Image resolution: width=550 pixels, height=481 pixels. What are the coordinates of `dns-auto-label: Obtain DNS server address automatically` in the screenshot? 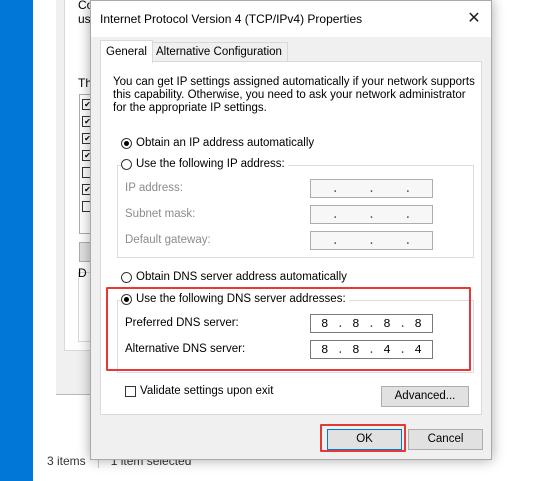 It's located at (241, 277).